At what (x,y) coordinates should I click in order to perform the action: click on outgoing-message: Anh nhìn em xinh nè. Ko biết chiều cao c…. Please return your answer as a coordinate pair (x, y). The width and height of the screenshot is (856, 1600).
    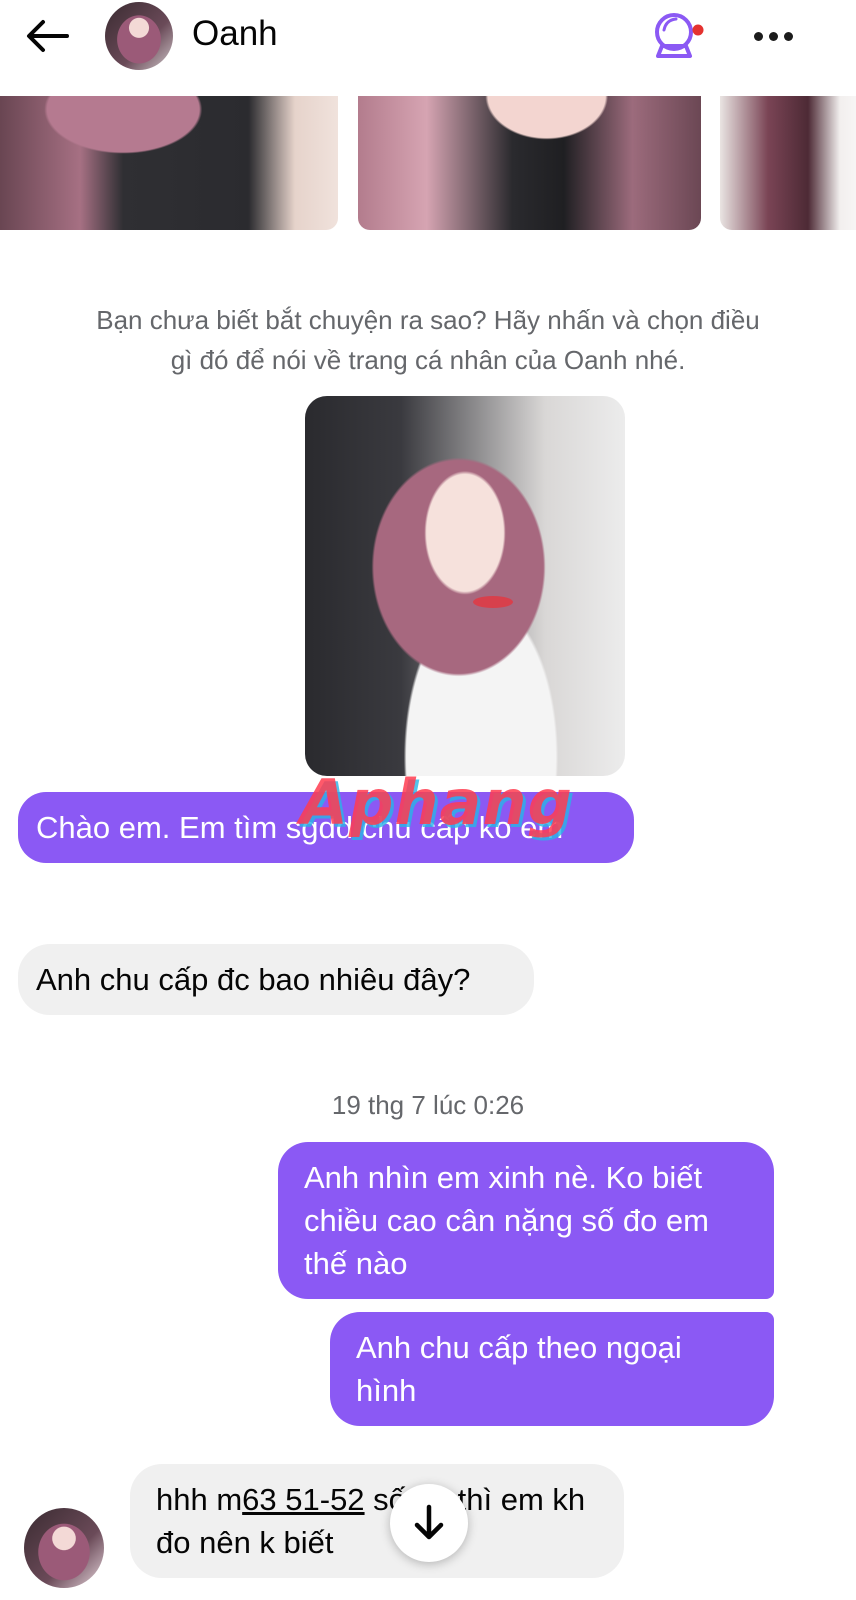
    Looking at the image, I should click on (526, 1220).